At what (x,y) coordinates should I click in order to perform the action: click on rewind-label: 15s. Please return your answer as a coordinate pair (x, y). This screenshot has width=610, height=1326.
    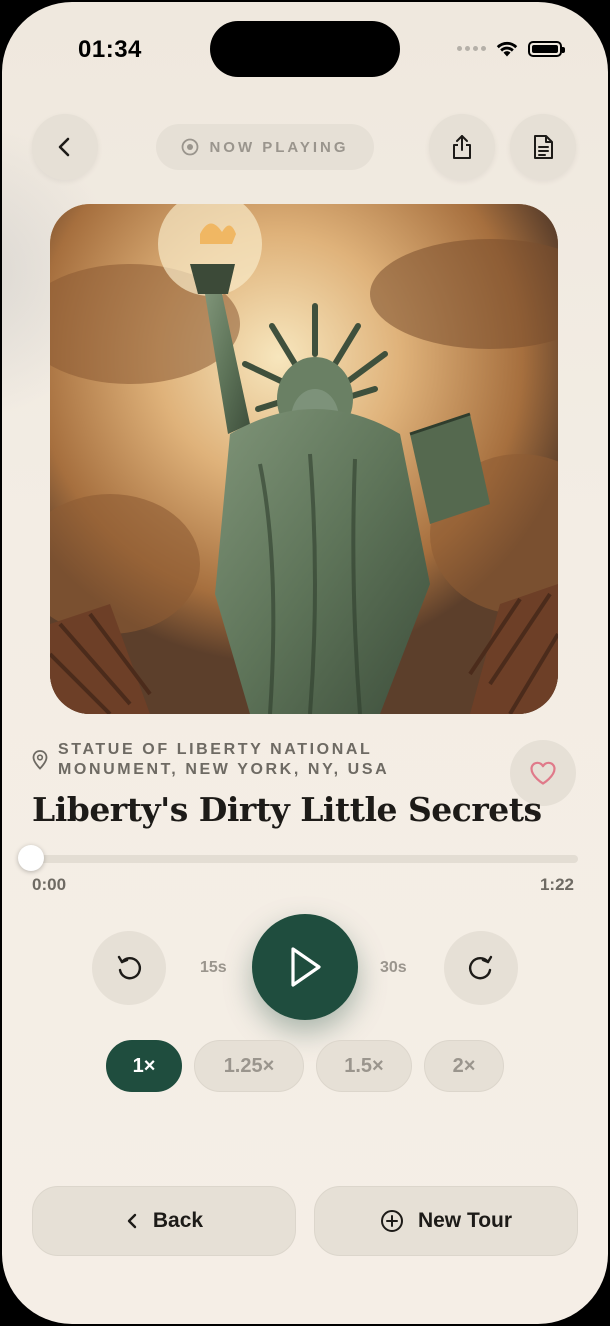
    Looking at the image, I should click on (213, 967).